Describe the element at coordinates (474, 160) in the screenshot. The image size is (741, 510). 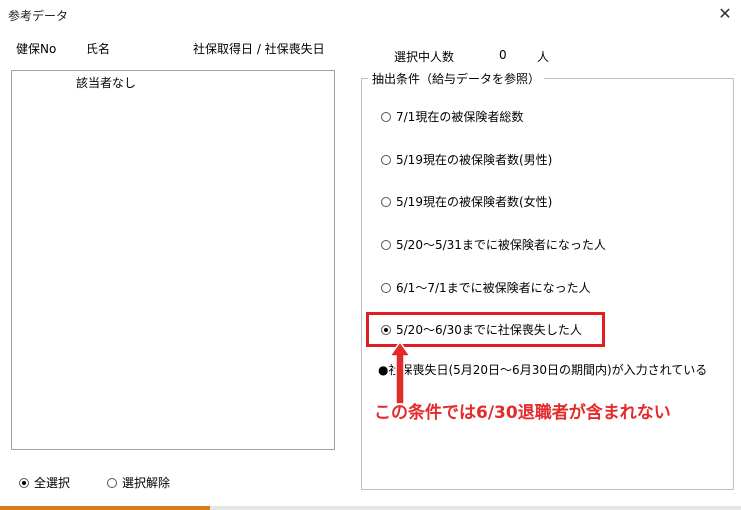
I see `radio-option-label: 5/19現在の被保険者数(男性)` at that location.